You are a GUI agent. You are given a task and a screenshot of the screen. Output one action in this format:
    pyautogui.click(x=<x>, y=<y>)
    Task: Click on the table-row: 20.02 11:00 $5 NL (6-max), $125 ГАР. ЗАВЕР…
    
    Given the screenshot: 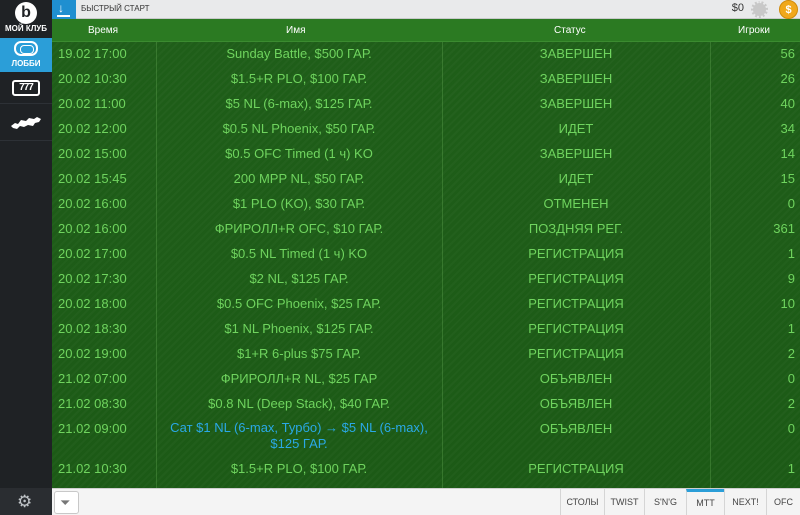 What is the action you would take?
    pyautogui.click(x=426, y=104)
    